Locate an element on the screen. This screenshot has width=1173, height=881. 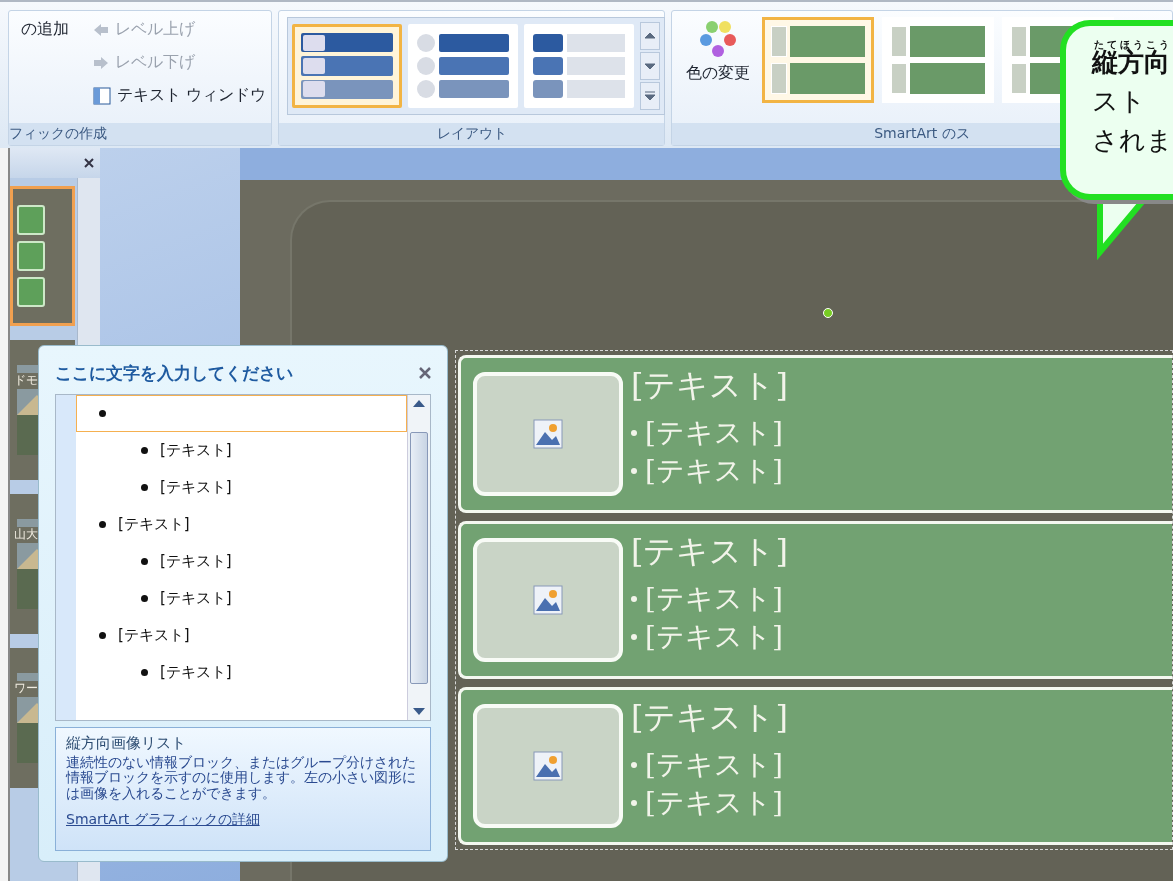
group-label: フィックの作成 is located at coordinates (140, 134).